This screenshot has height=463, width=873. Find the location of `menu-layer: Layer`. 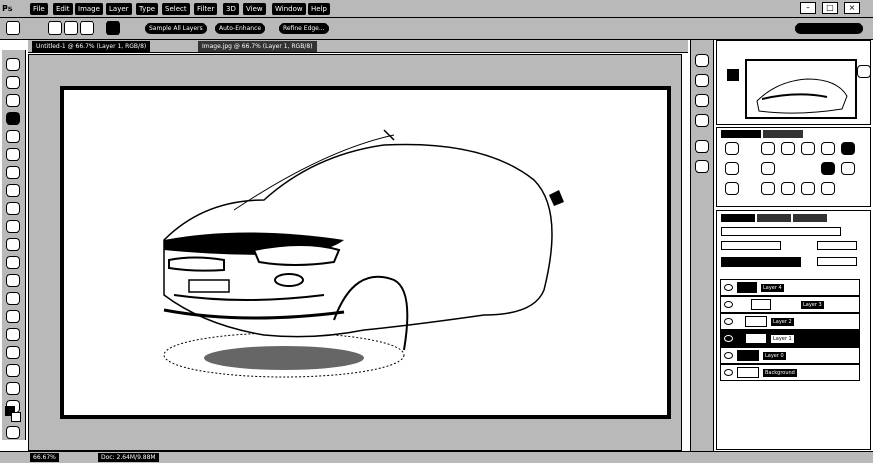

menu-layer: Layer is located at coordinates (119, 9).